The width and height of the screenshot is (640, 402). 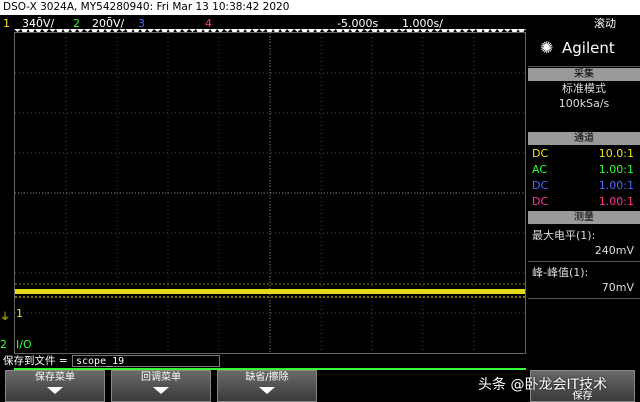 I want to click on sample-rate: 100kSa/s, so click(x=584, y=103).